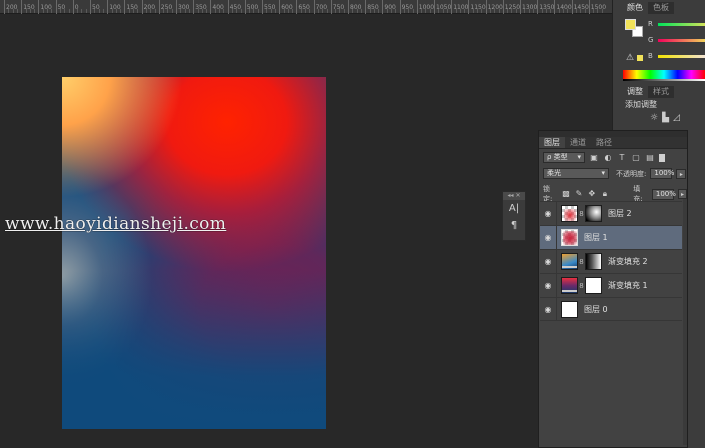 Image resolution: width=705 pixels, height=448 pixels. I want to click on layer-name: 图层 1, so click(596, 237).